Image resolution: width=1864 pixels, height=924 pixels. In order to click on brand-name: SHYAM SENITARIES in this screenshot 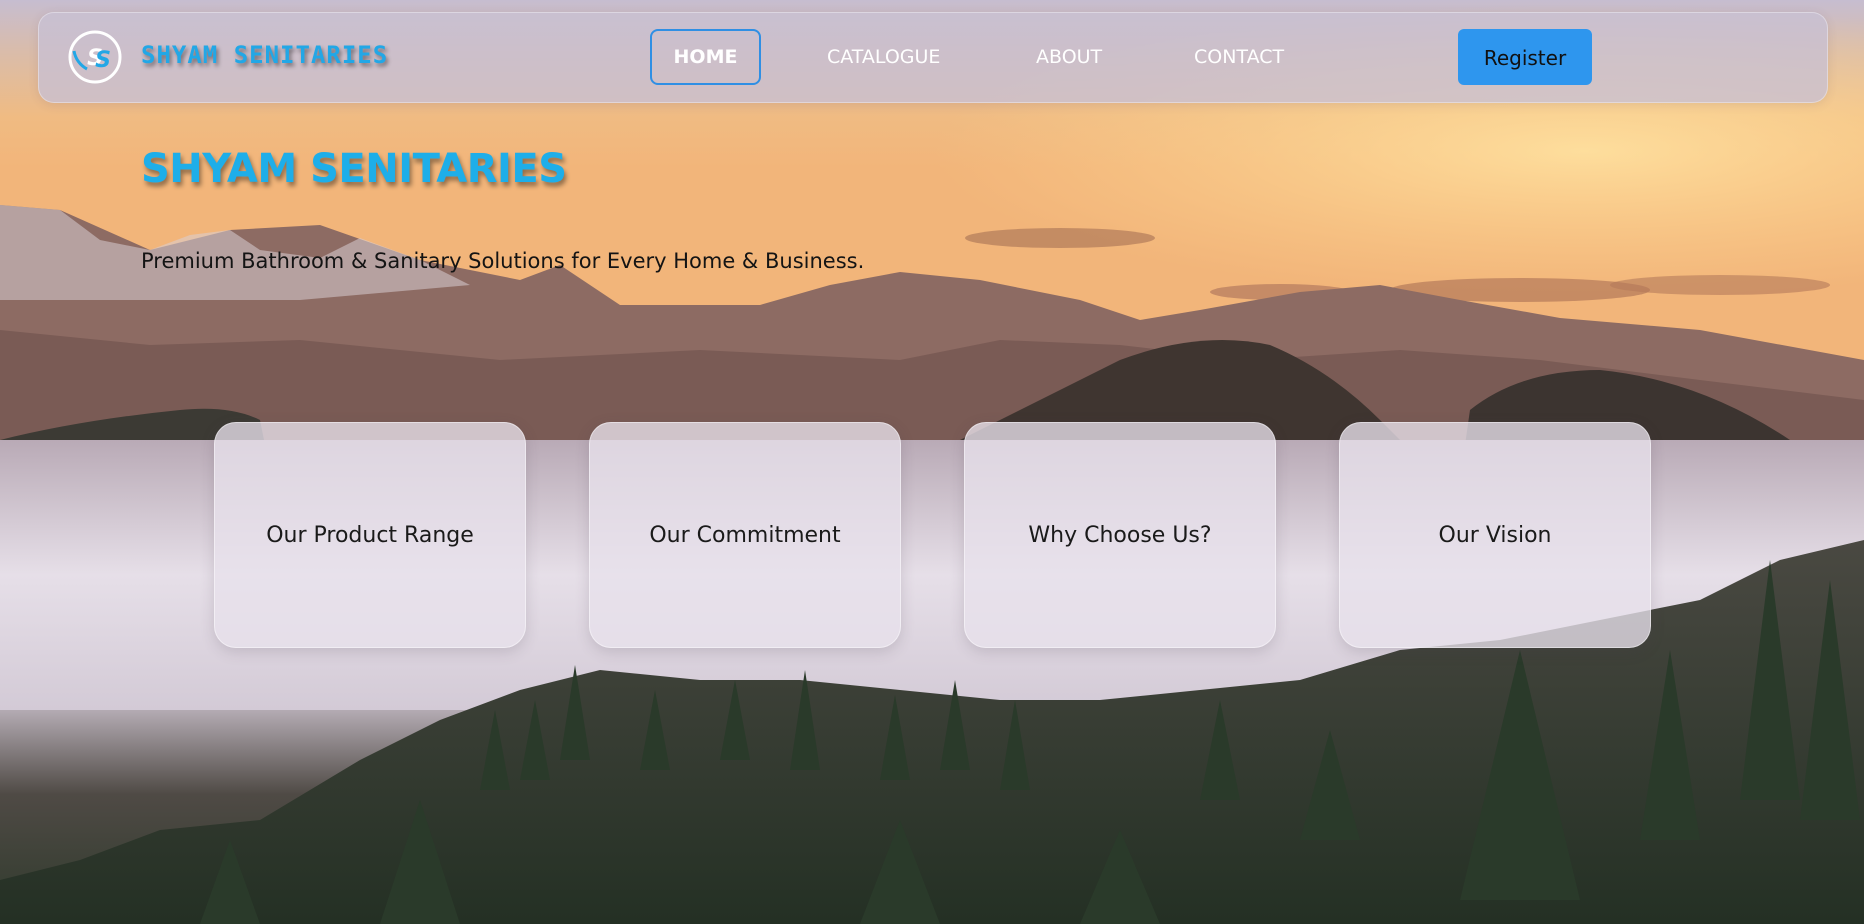, I will do `click(264, 55)`.